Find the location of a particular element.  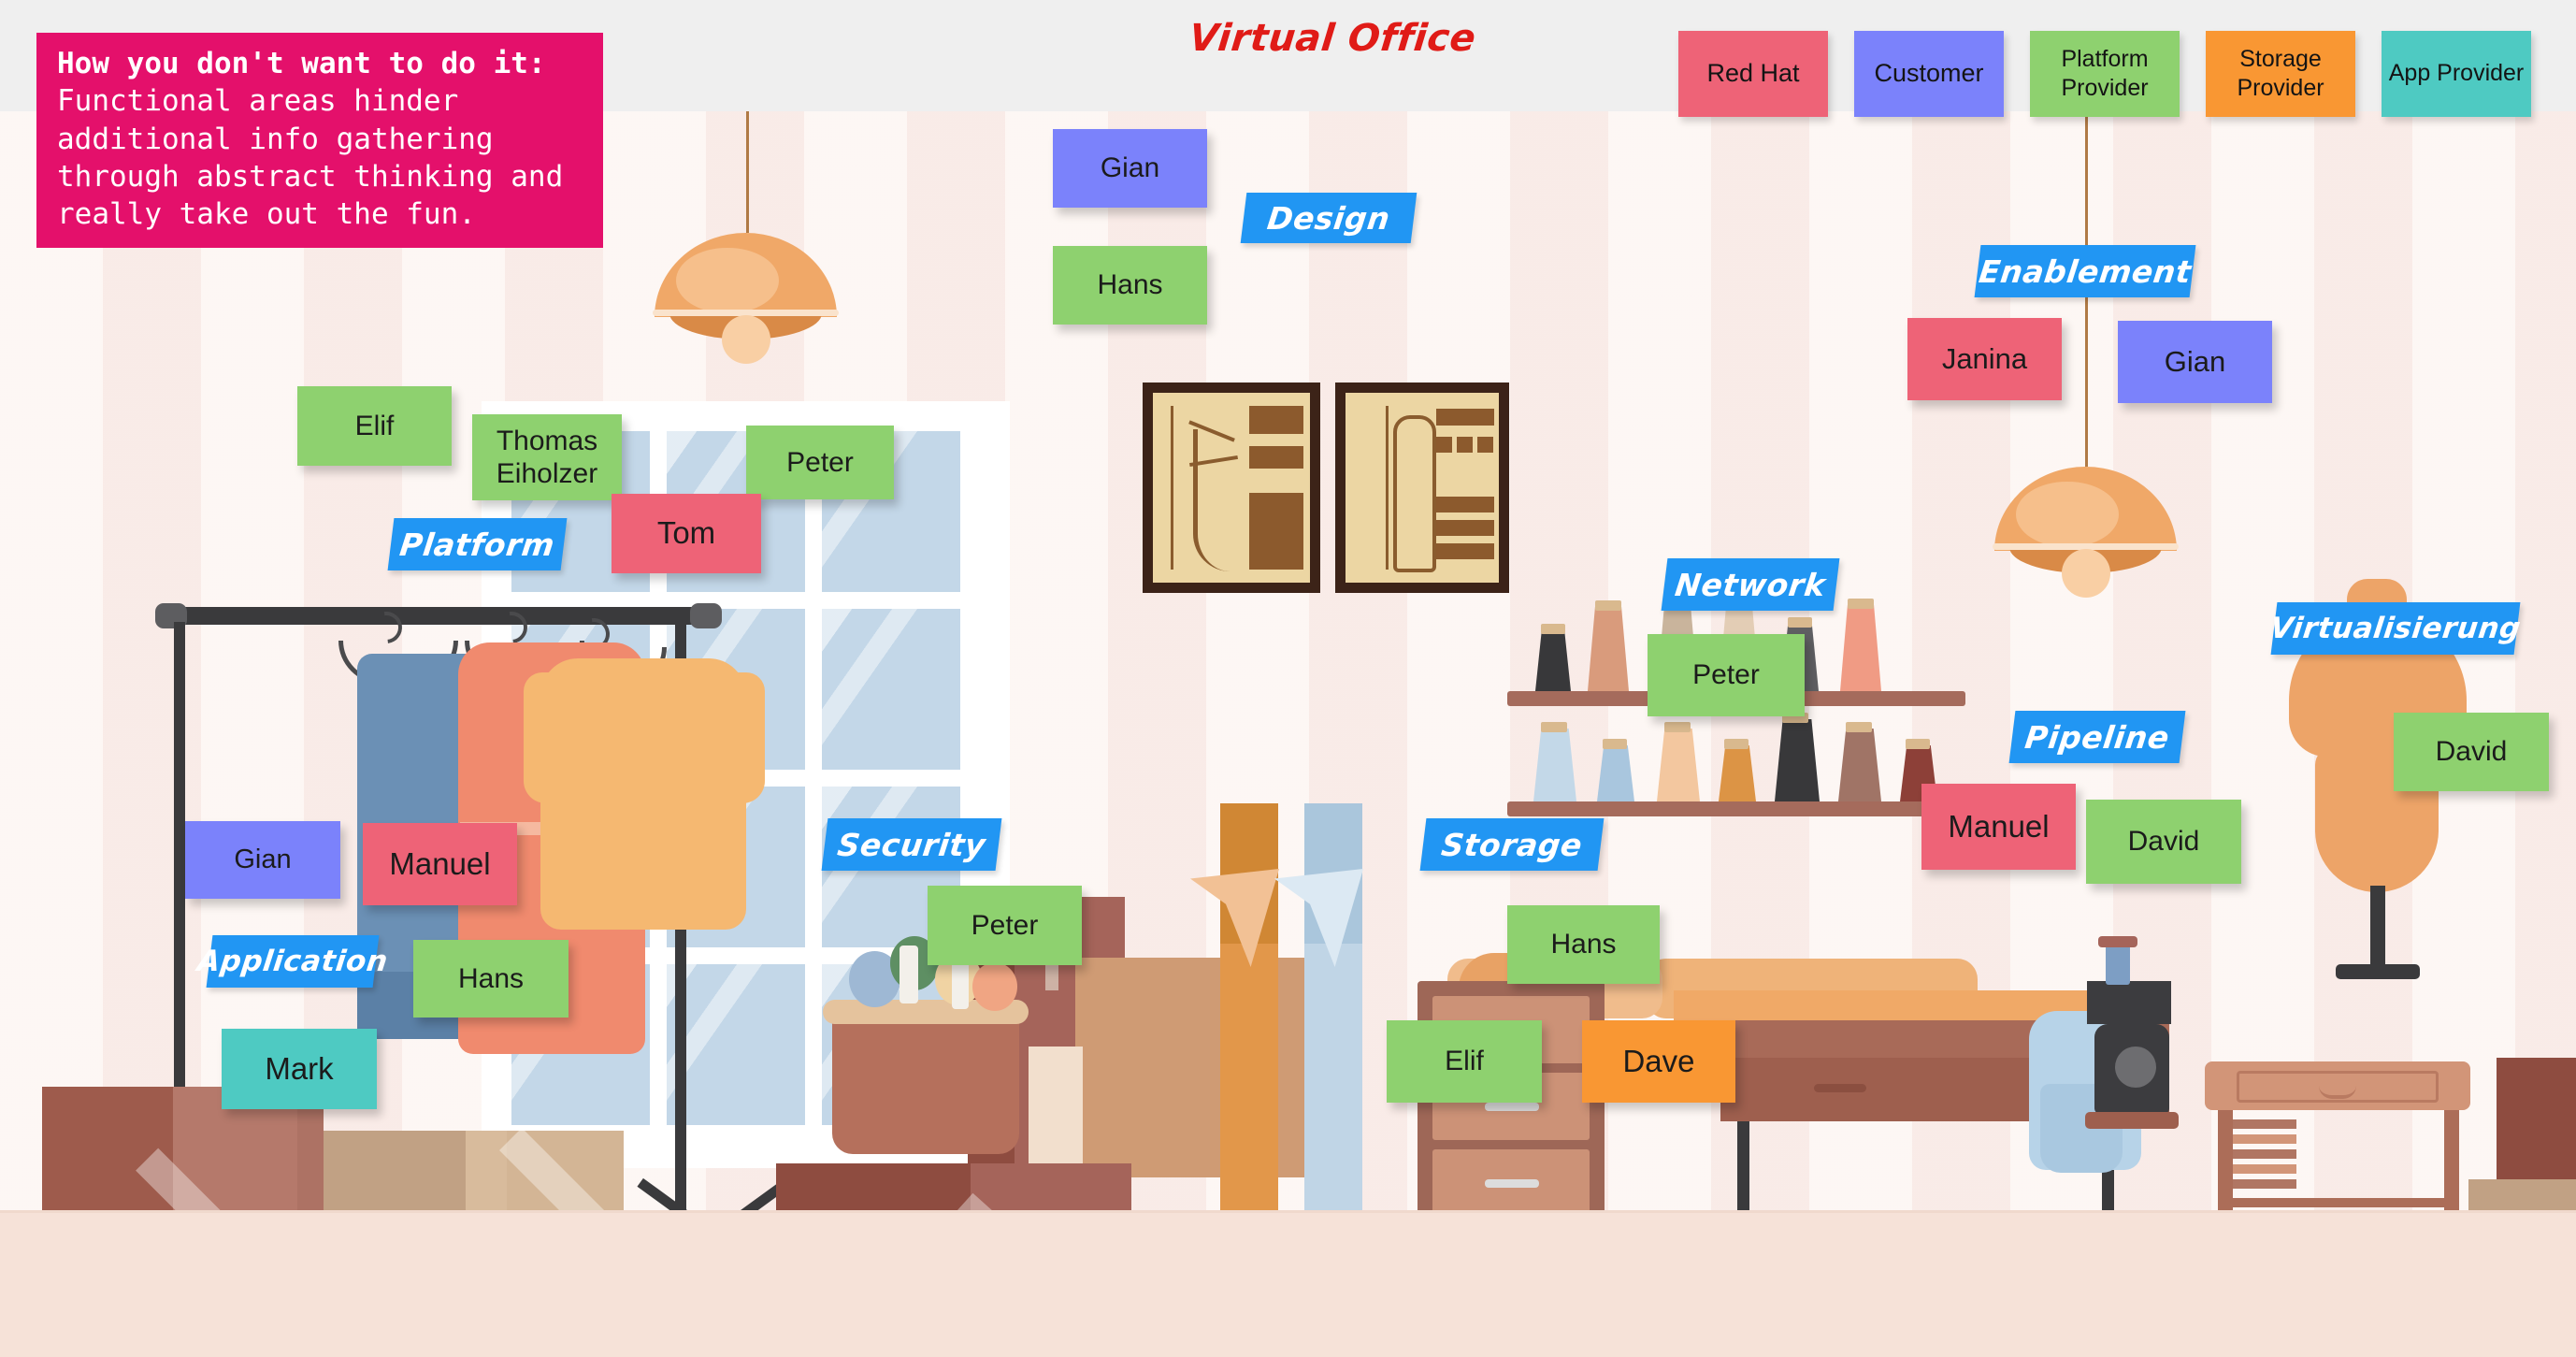

floor is located at coordinates (1288, 1283).